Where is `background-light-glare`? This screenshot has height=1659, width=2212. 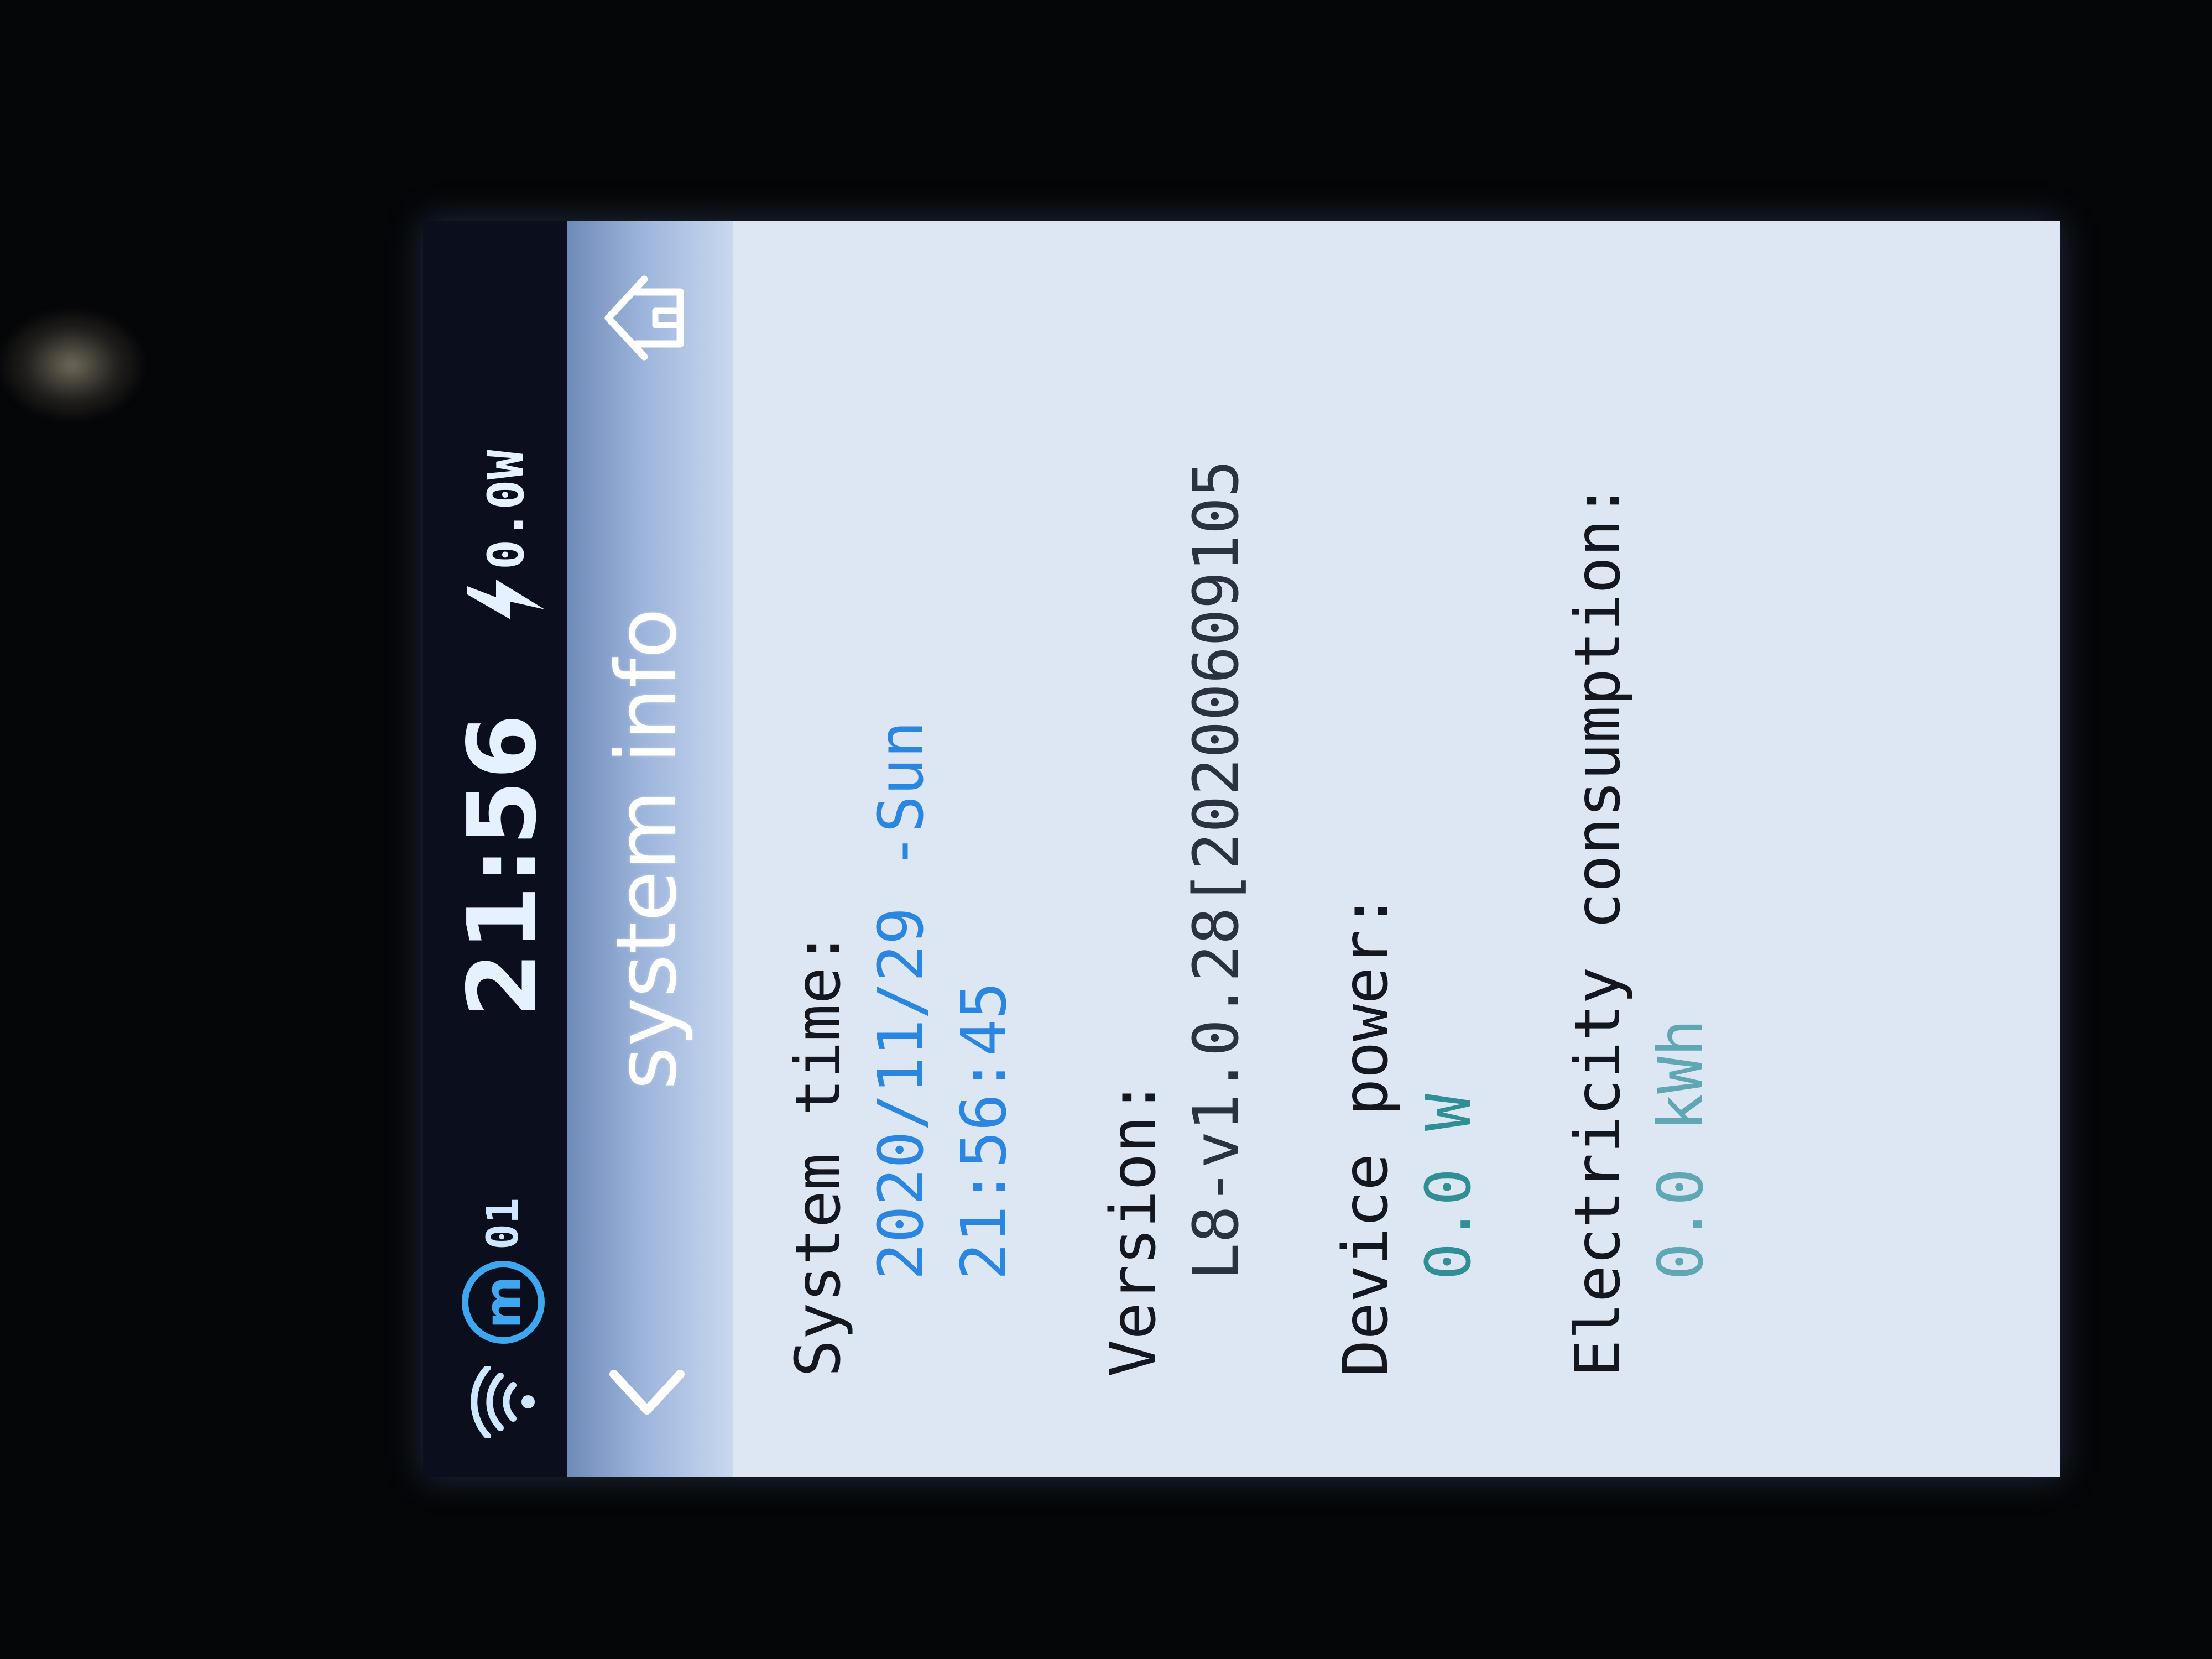 background-light-glare is located at coordinates (72, 365).